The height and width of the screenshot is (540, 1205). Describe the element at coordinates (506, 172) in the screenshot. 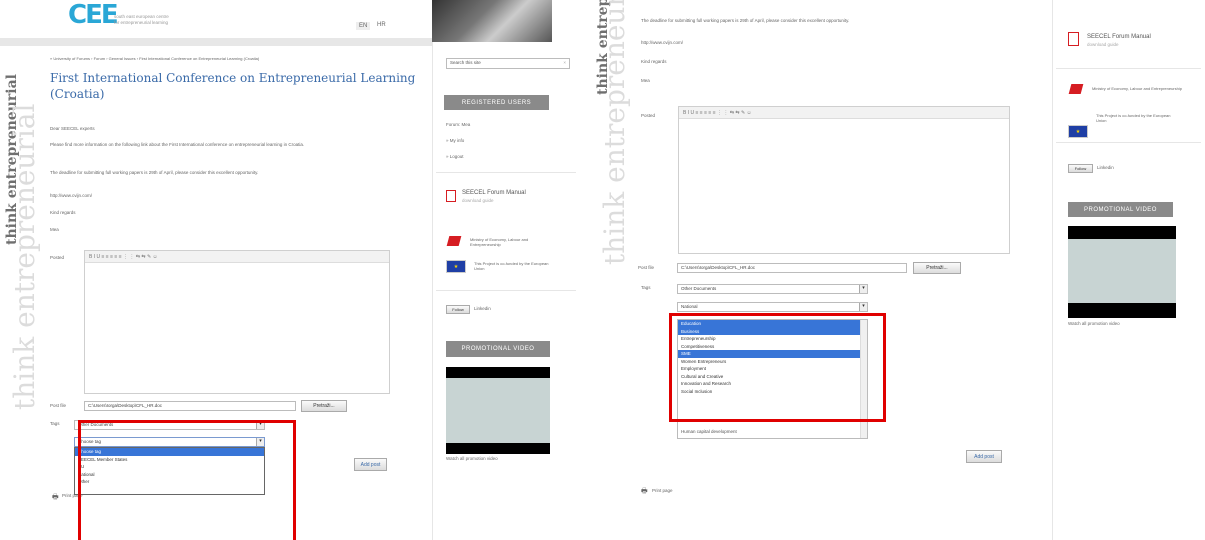

I see `sidebar-divider` at that location.